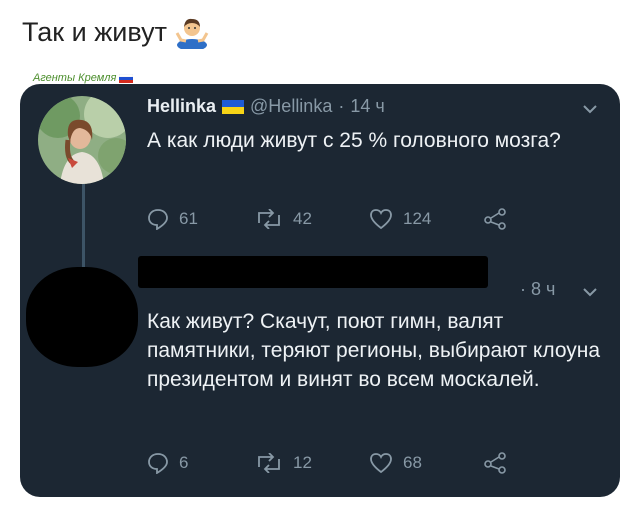 The width and height of the screenshot is (640, 518). I want to click on caption-text: Так и живут, so click(94, 32).